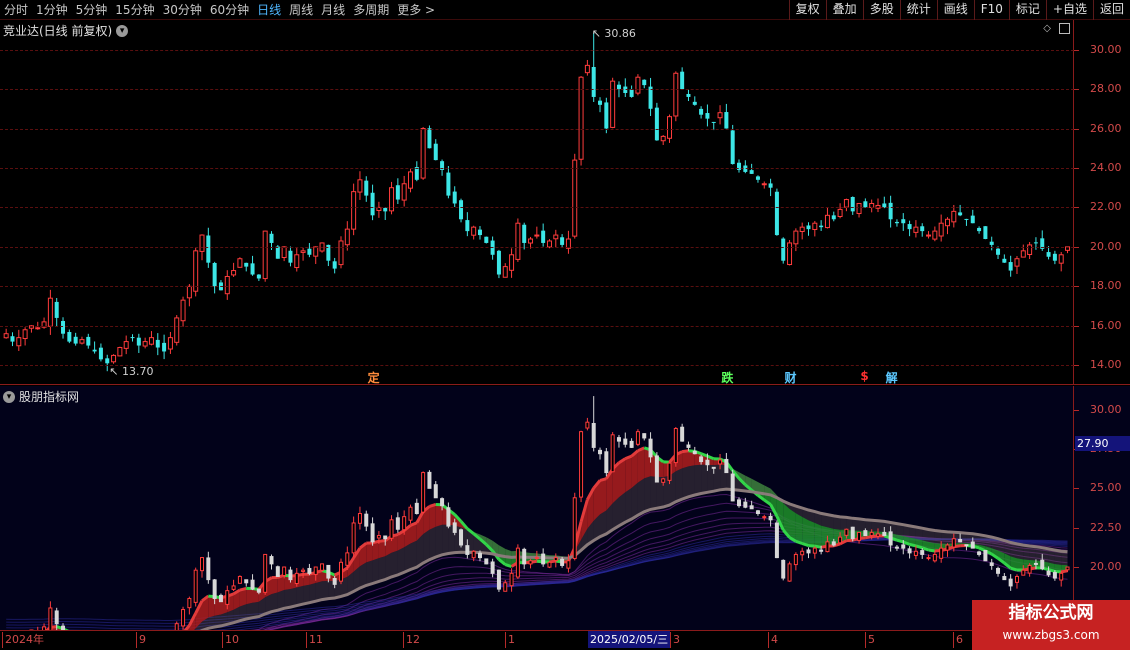 Image resolution: width=1130 pixels, height=650 pixels. What do you see at coordinates (23, 640) in the screenshot?
I see `date-tick: 2024年` at bounding box center [23, 640].